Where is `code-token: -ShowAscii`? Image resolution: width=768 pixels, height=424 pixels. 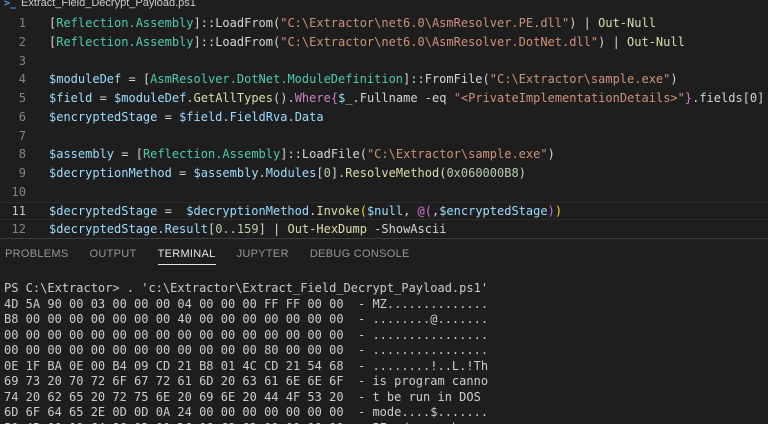 code-token: -ShowAscii is located at coordinates (406, 229).